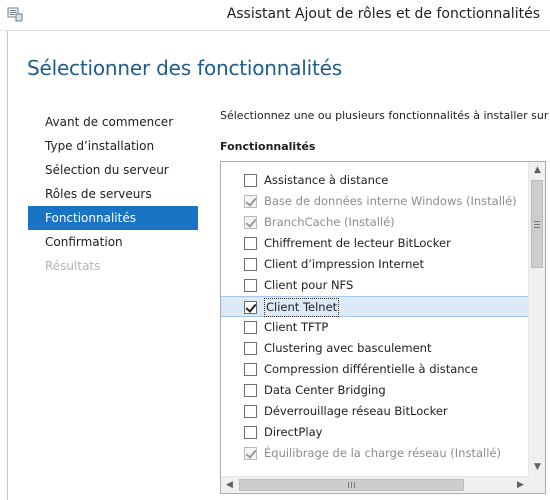  I want to click on scroll-right-icon: ▶, so click(520, 485).